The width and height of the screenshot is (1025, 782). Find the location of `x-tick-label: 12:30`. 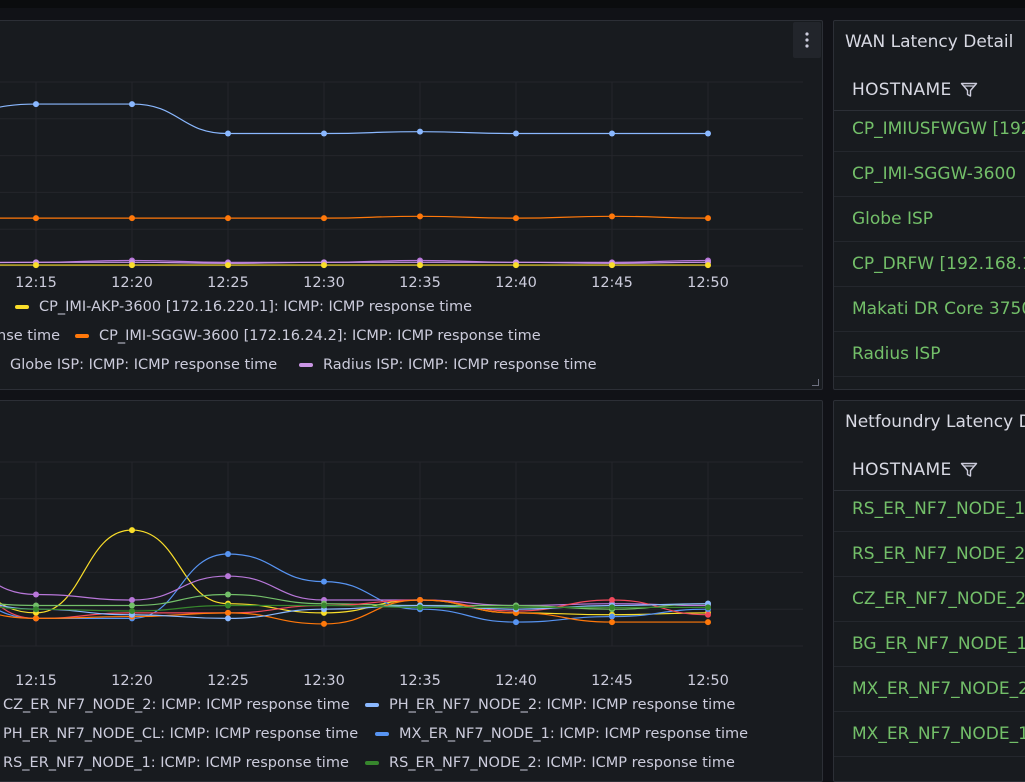

x-tick-label: 12:30 is located at coordinates (324, 283).